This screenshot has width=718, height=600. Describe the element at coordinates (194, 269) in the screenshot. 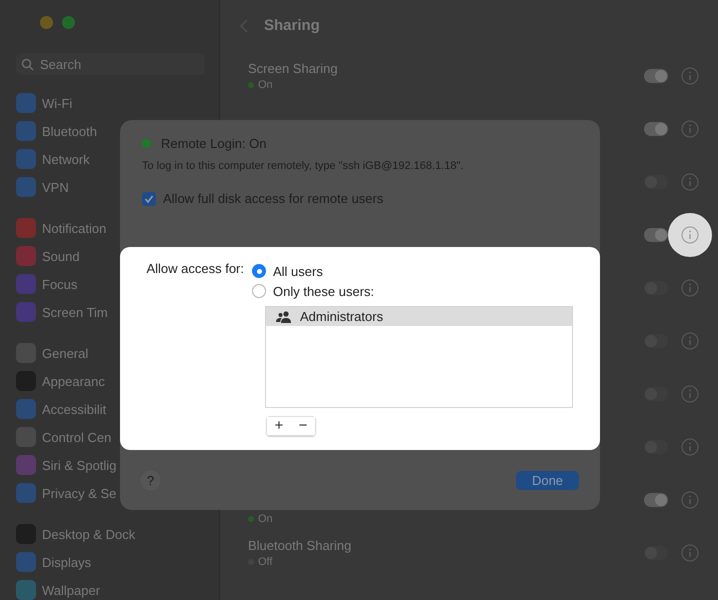

I see `access-label: Allow access for:` at that location.